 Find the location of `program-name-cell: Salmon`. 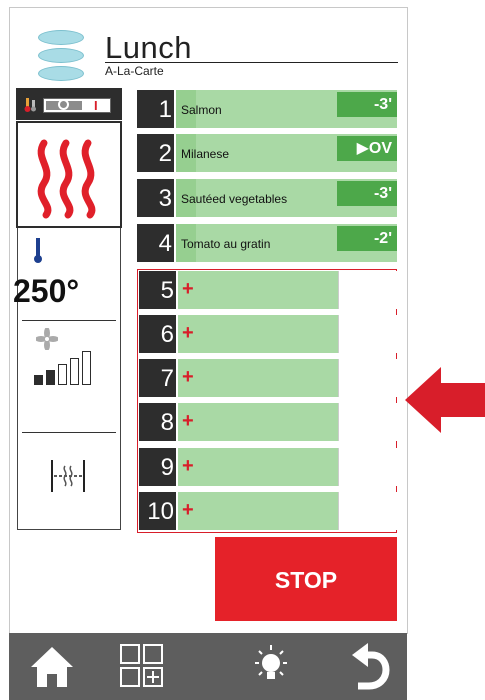

program-name-cell: Salmon is located at coordinates (256, 109).